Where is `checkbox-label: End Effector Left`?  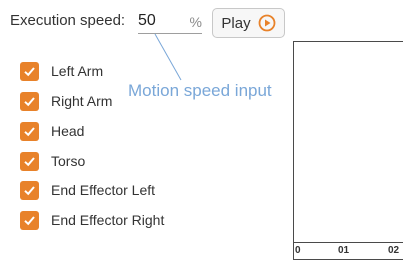
checkbox-label: End Effector Left is located at coordinates (103, 190).